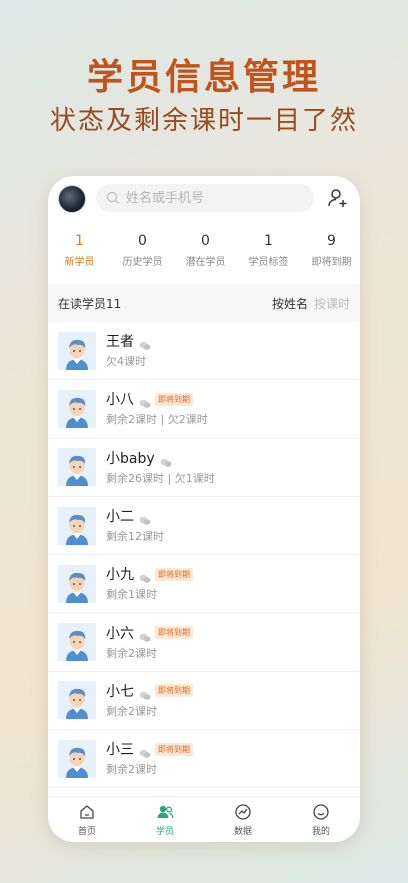 The width and height of the screenshot is (408, 883). I want to click on stat-label: 新学员, so click(79, 262).